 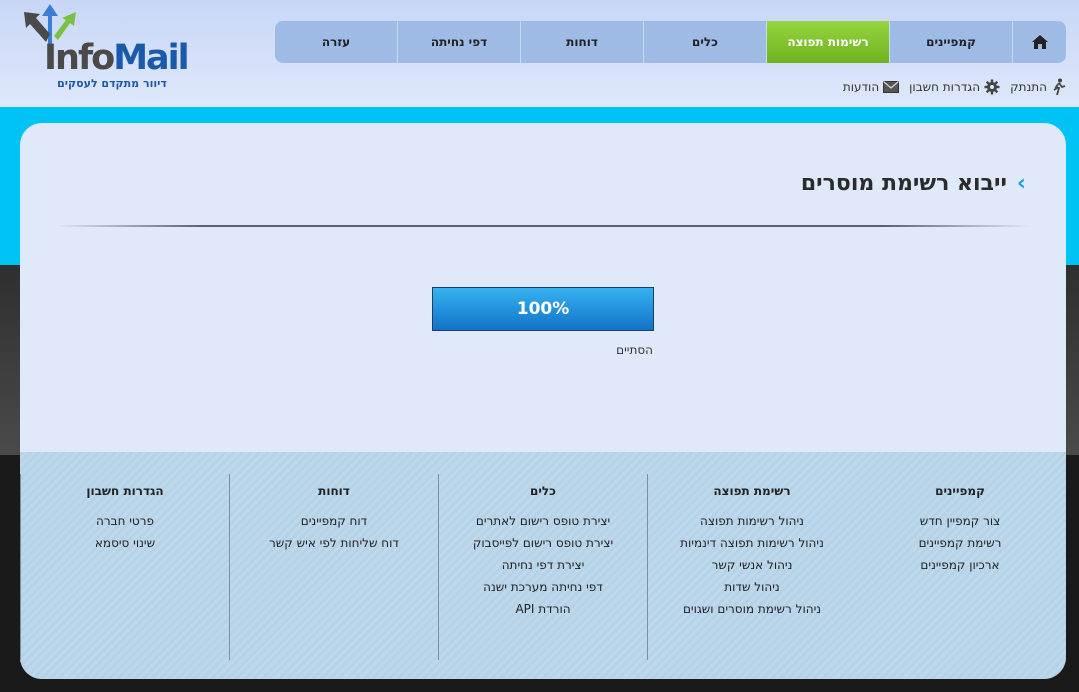 What do you see at coordinates (704, 42) in the screenshot?
I see `nav-tab-tools: כלים` at bounding box center [704, 42].